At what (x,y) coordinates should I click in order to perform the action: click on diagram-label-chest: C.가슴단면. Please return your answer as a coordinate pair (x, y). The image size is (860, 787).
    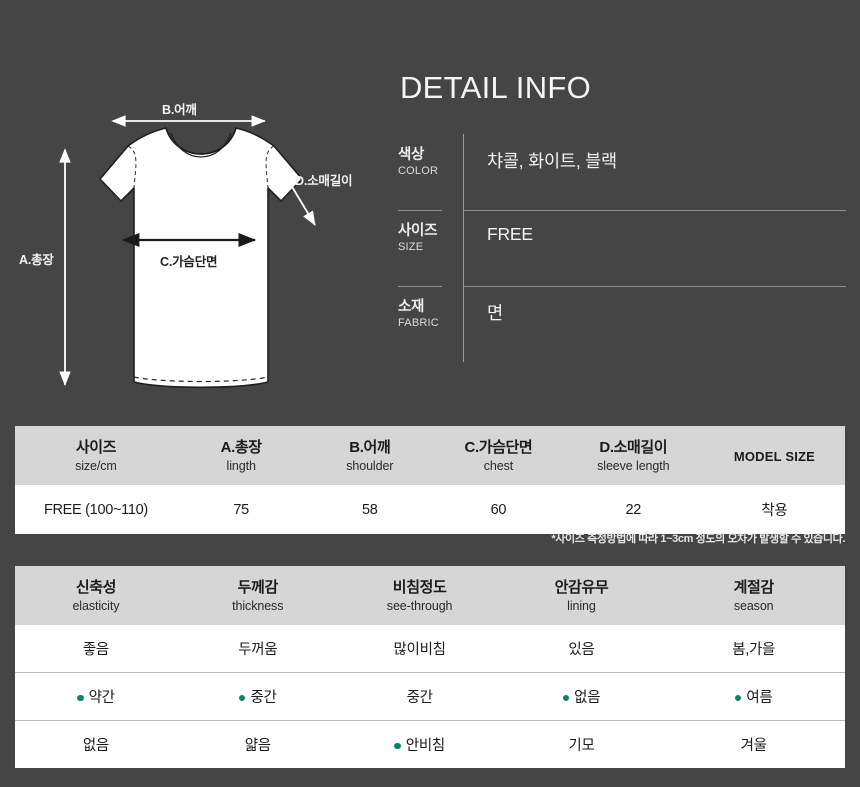
    Looking at the image, I should click on (189, 262).